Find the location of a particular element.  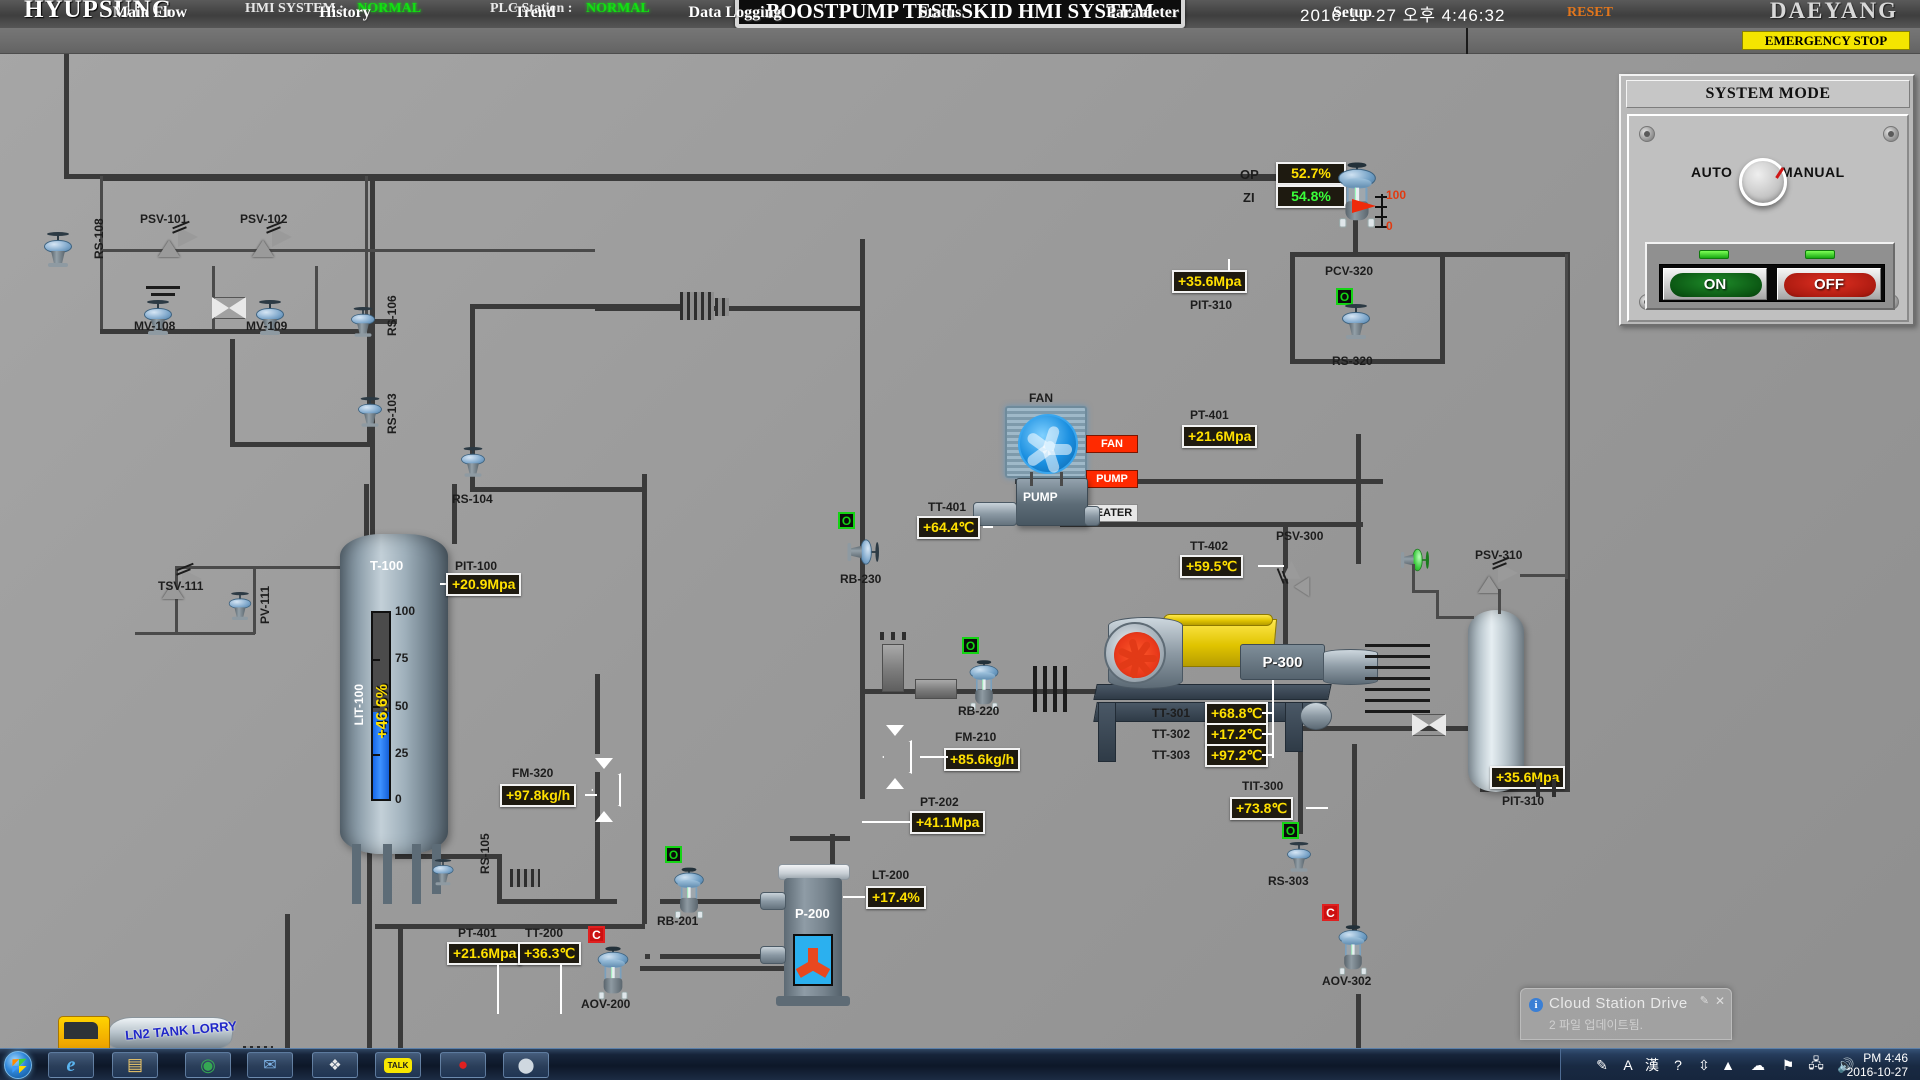

reset-button: RESET is located at coordinates (1590, 13).